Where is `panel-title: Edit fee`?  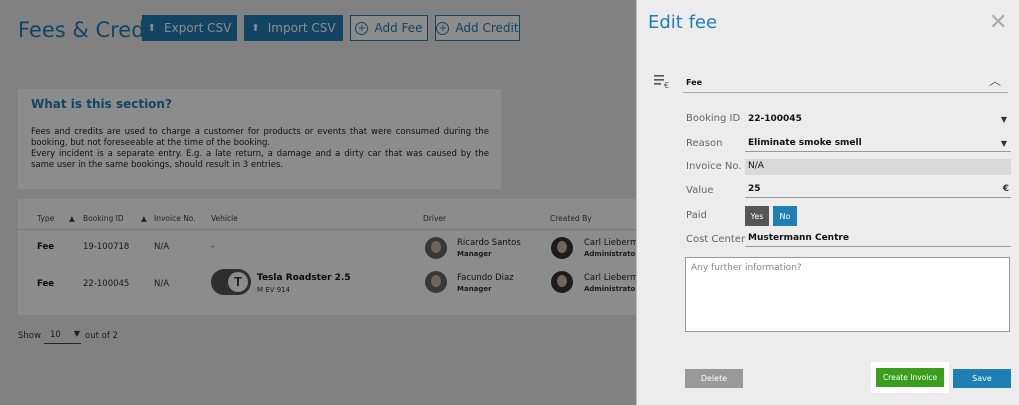
panel-title: Edit fee is located at coordinates (683, 22).